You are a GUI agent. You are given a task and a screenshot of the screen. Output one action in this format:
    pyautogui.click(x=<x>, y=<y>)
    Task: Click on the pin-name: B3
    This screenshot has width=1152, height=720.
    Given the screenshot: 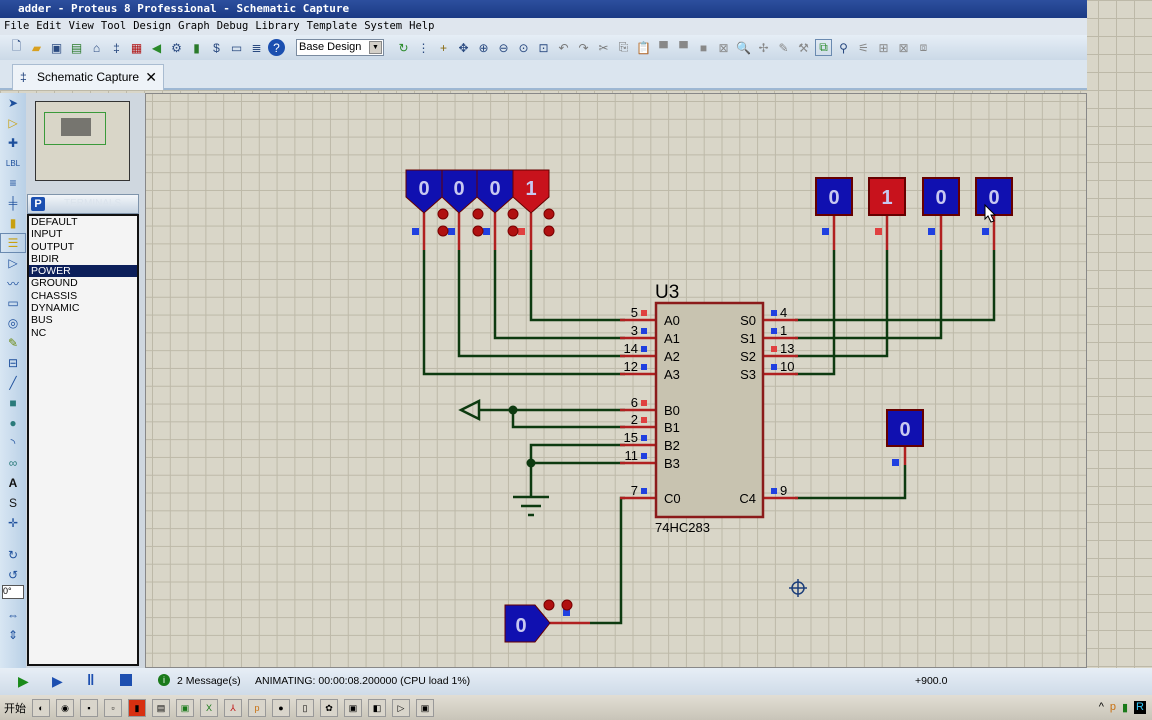 What is the action you would take?
    pyautogui.click(x=672, y=463)
    